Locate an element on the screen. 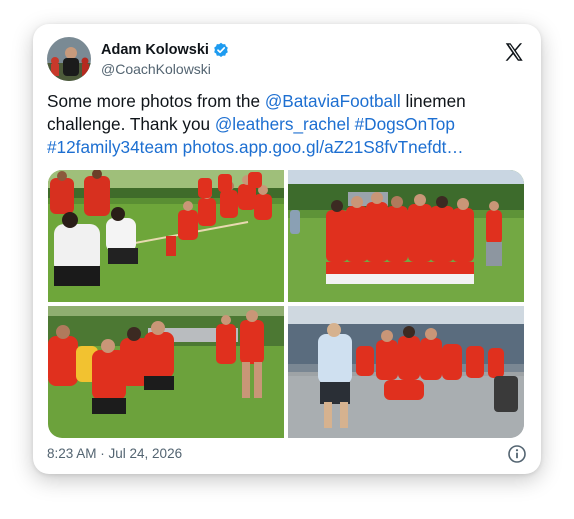 This screenshot has width=574, height=519. verified-badge-icon is located at coordinates (221, 50).